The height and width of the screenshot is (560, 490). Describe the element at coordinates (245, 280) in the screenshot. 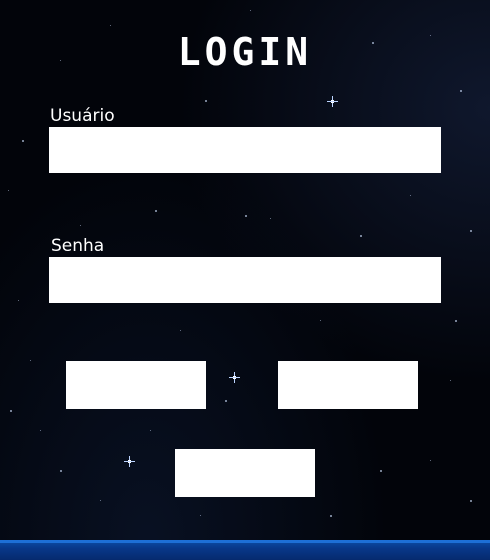

I see `password-input` at that location.